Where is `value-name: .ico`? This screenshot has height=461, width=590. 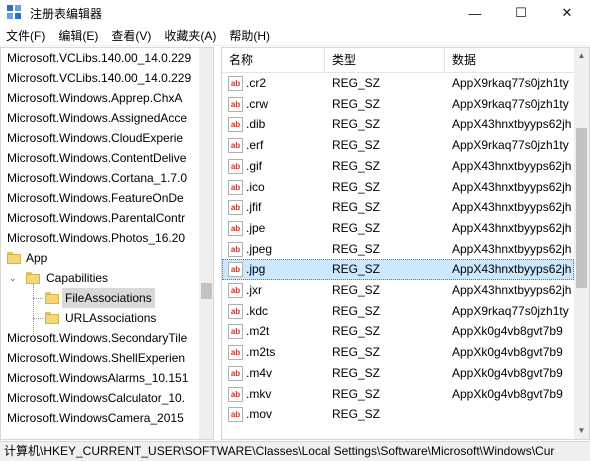 value-name: .ico is located at coordinates (255, 186).